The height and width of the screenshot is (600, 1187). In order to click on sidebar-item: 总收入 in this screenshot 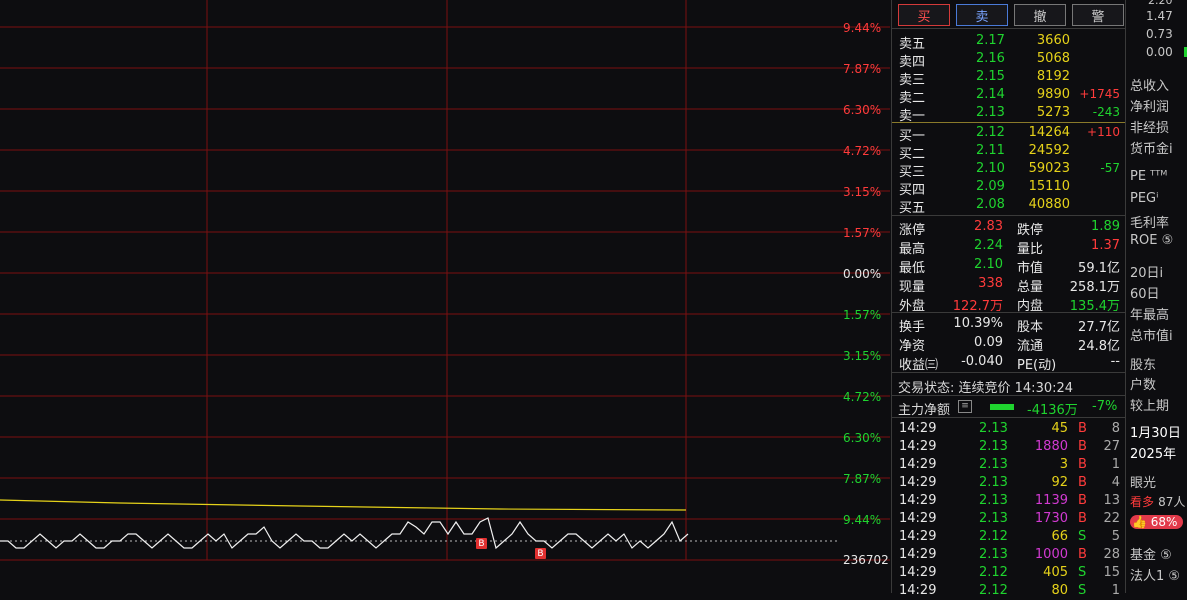, I will do `click(1149, 84)`.